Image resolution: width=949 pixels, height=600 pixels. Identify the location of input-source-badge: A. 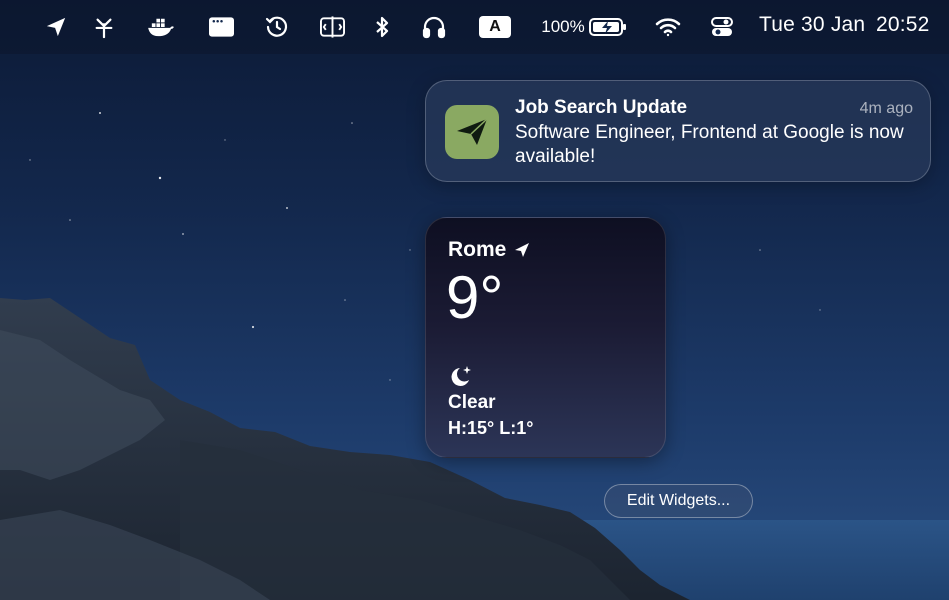
(495, 27).